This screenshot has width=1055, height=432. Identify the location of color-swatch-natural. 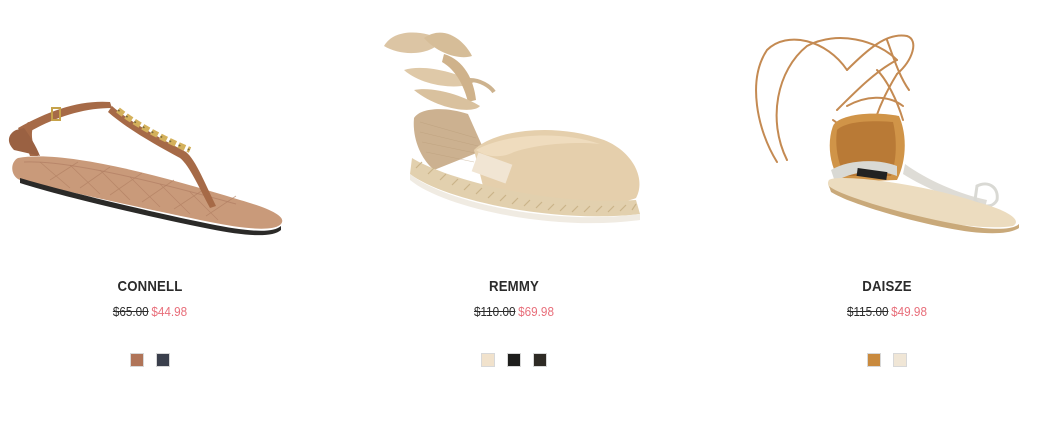
(488, 360).